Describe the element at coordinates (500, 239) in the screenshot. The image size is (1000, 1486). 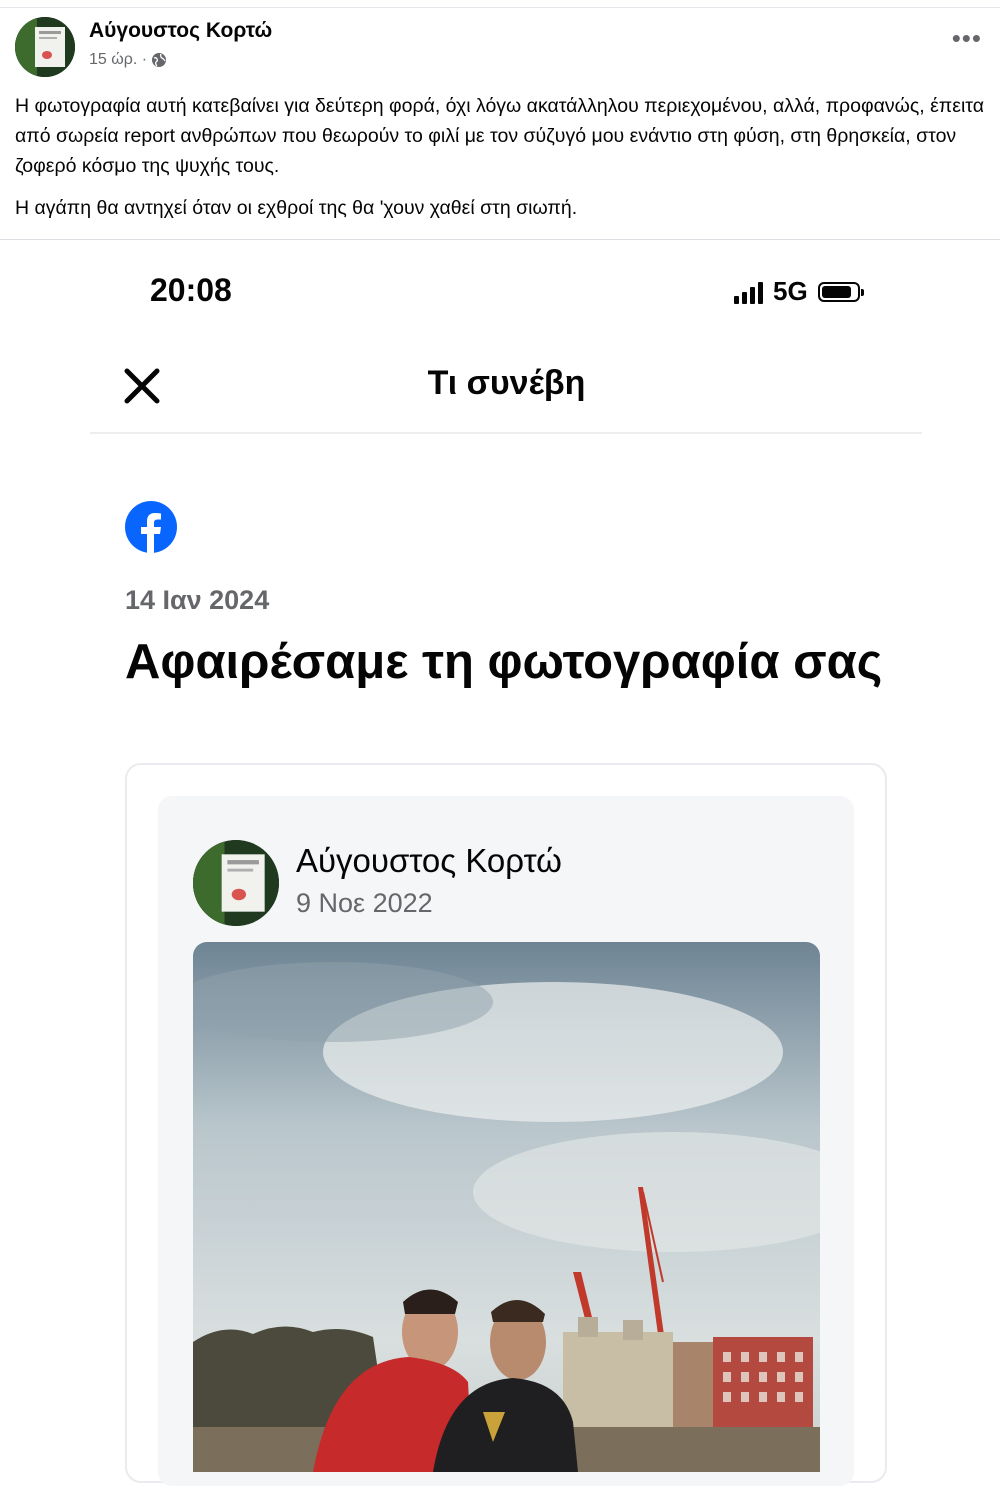
I see `post-divider` at that location.